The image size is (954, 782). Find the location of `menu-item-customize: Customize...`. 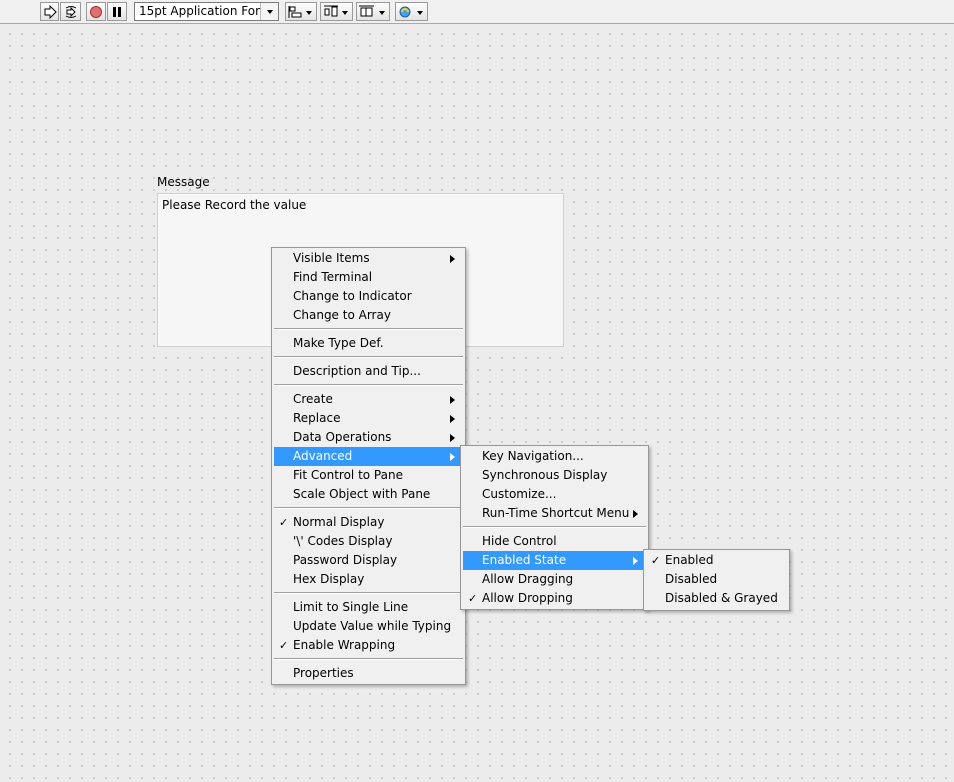

menu-item-customize: Customize... is located at coordinates (554, 494).